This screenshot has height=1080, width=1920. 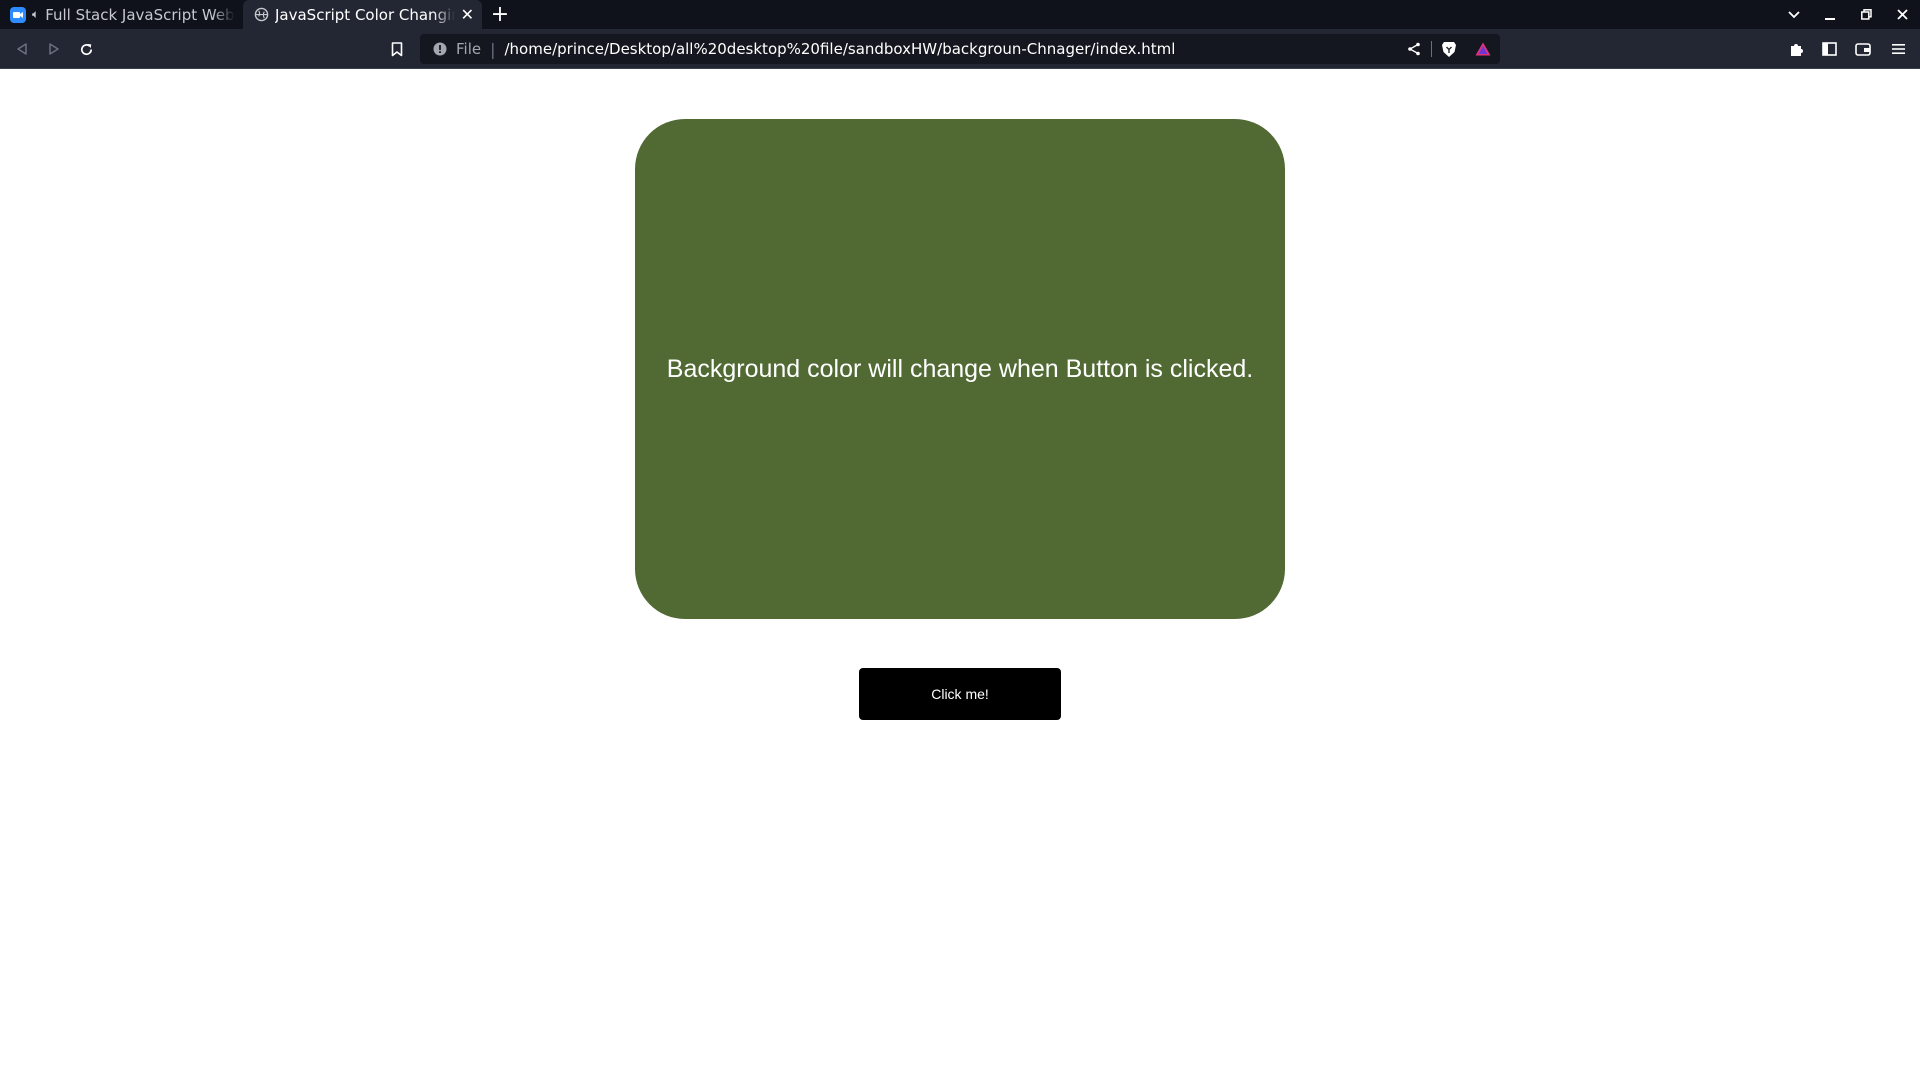 I want to click on restore-icon, so click(x=1866, y=14).